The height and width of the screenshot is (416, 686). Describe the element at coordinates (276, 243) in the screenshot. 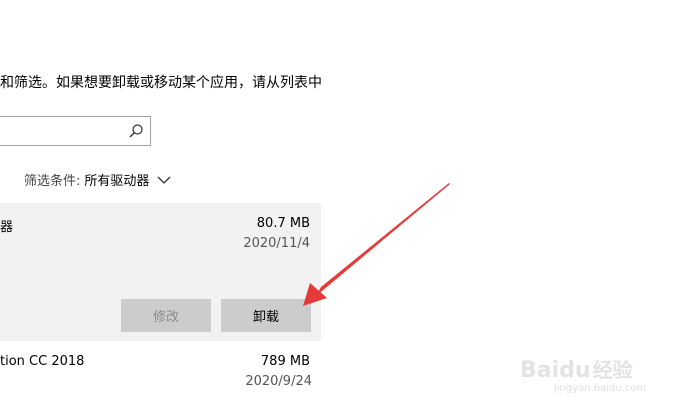

I see `app-date: 2020/11/4` at that location.